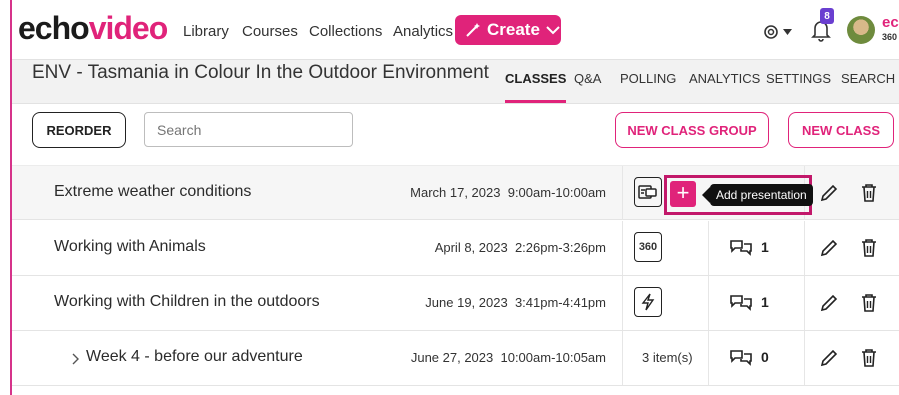 The width and height of the screenshot is (899, 395). What do you see at coordinates (152, 192) in the screenshot?
I see `class-title: Extreme weather conditions` at bounding box center [152, 192].